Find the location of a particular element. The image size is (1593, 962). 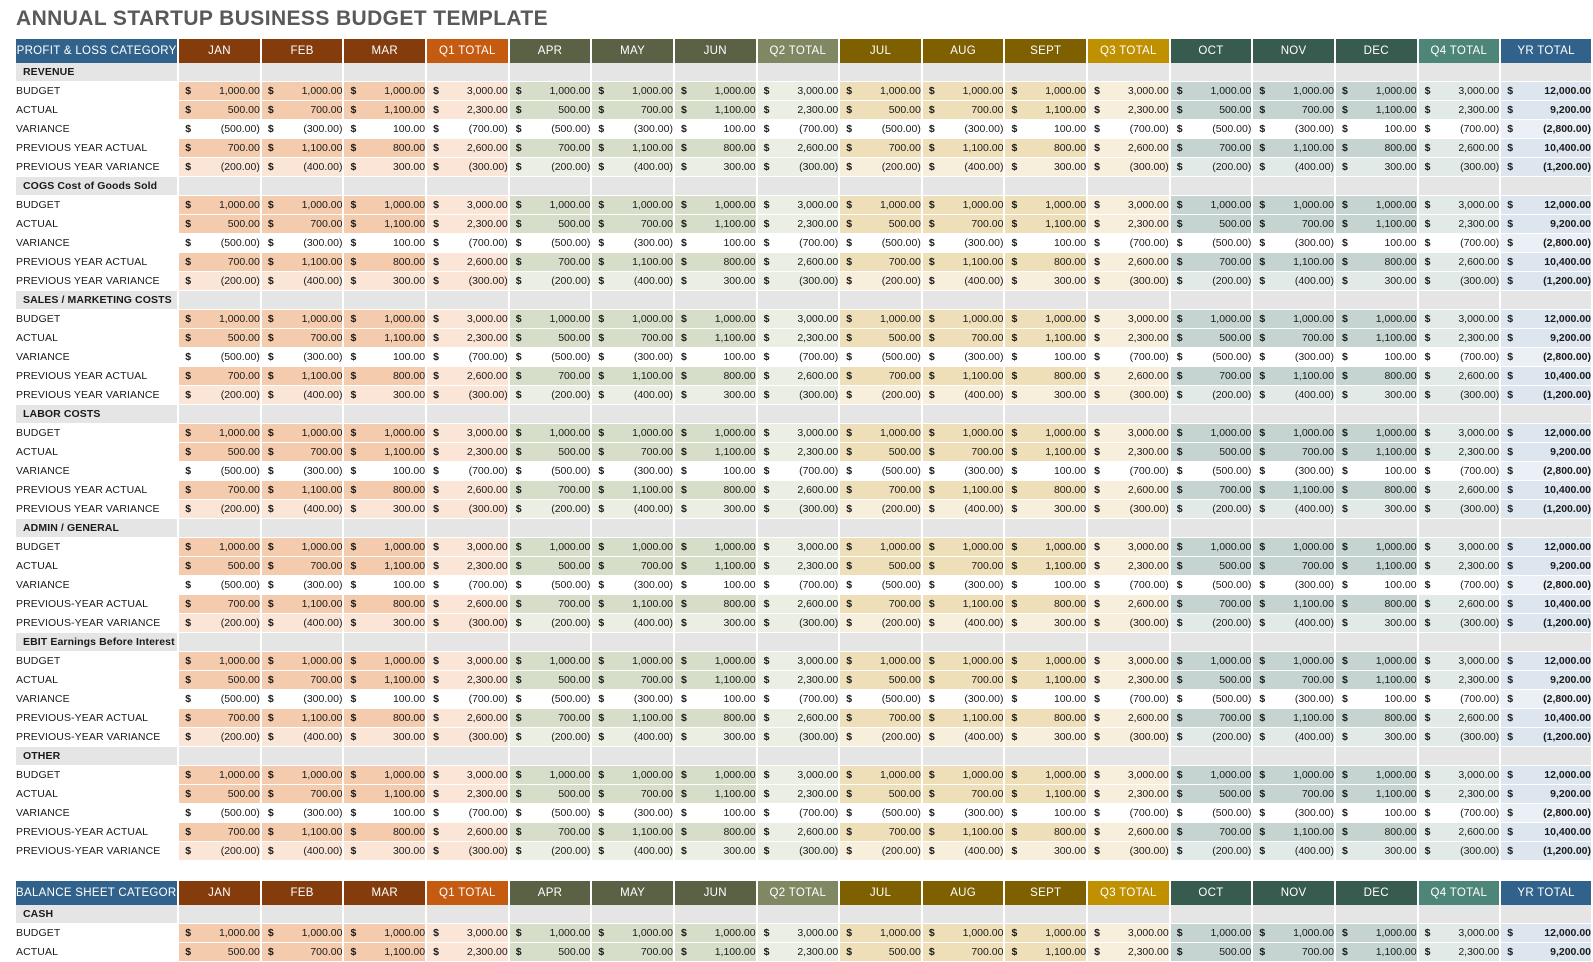

cell-q4: $ (300.00) is located at coordinates (1459, 509).